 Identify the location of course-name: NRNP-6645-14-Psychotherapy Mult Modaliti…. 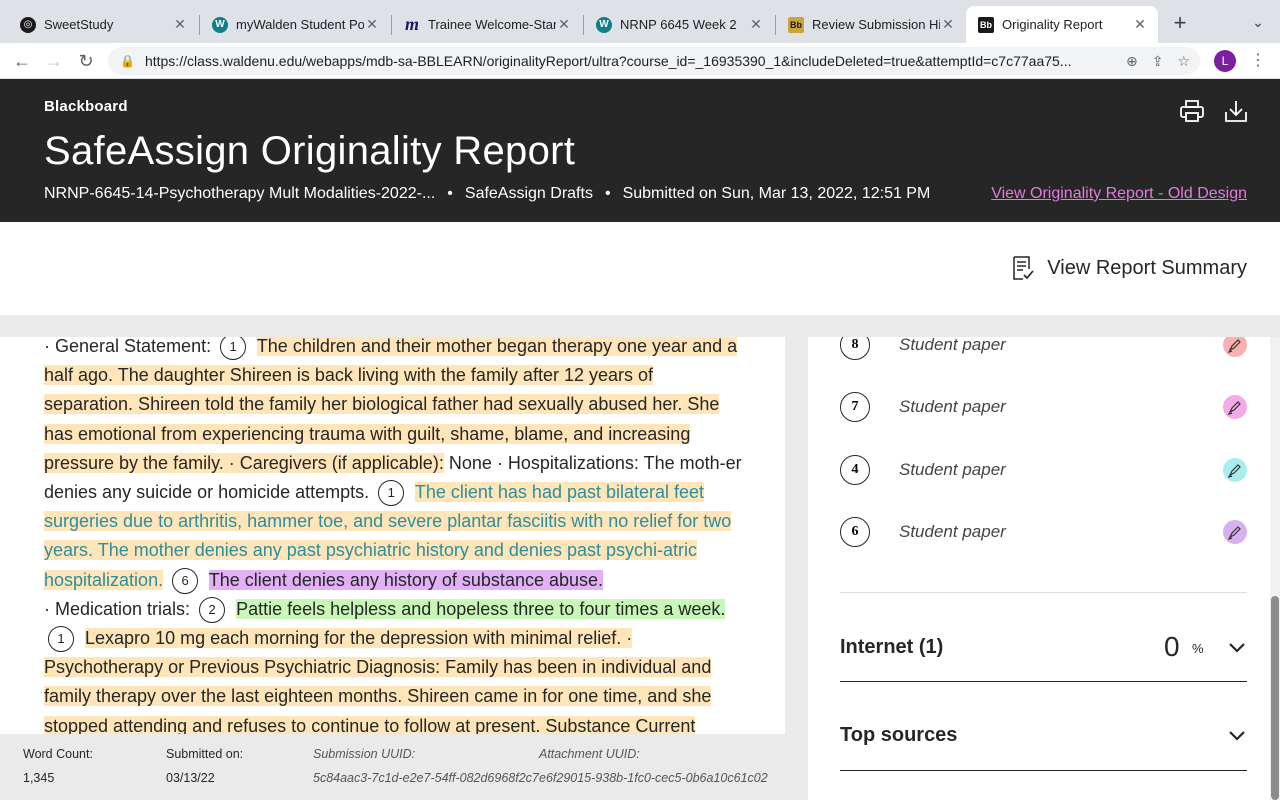
(240, 193).